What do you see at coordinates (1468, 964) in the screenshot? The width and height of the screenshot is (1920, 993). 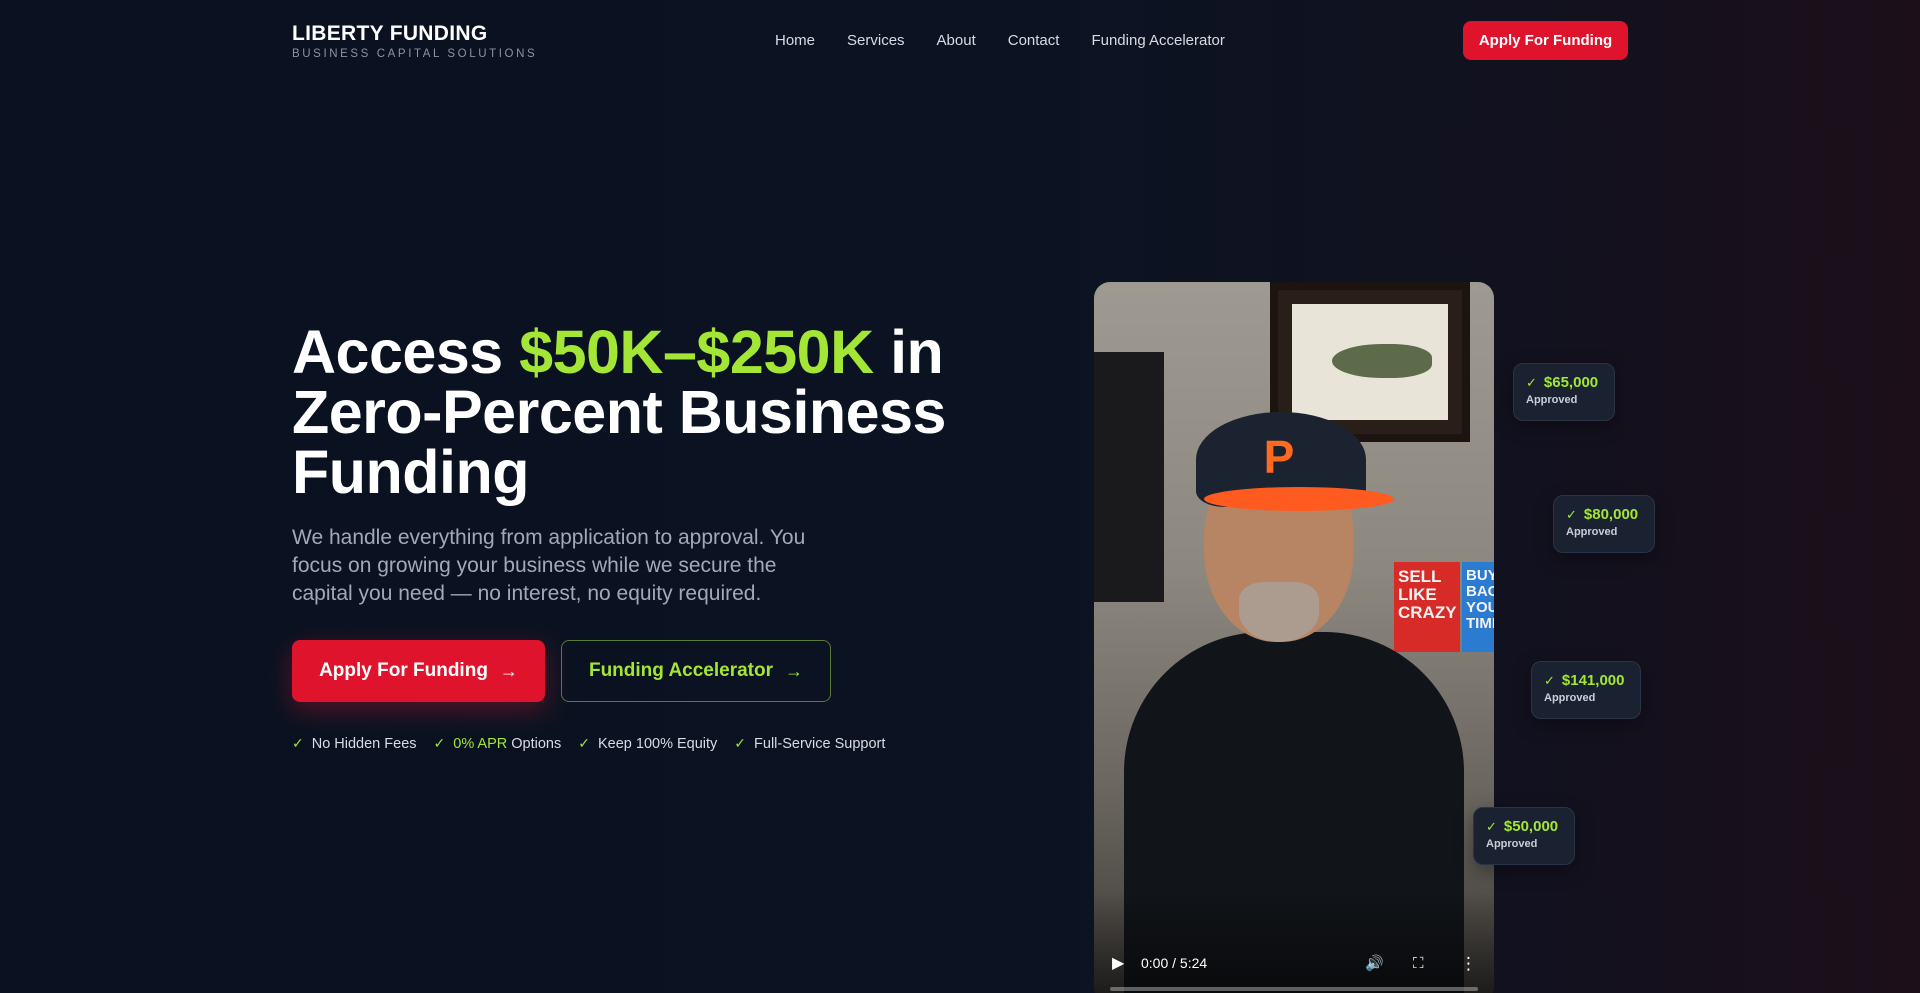 I see `more-vertical-icon: ⋮` at bounding box center [1468, 964].